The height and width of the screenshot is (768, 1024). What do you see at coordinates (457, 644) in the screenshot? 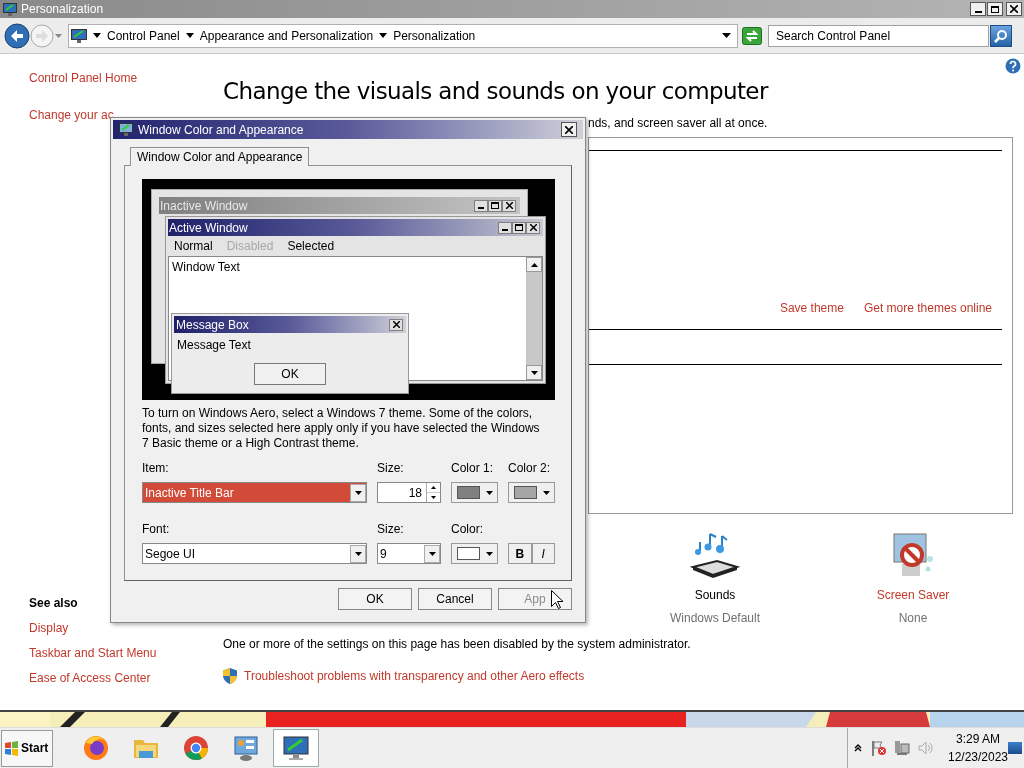
I see `notice-text: One or more of the settings on this page has been disabled by the system administrator.` at bounding box center [457, 644].